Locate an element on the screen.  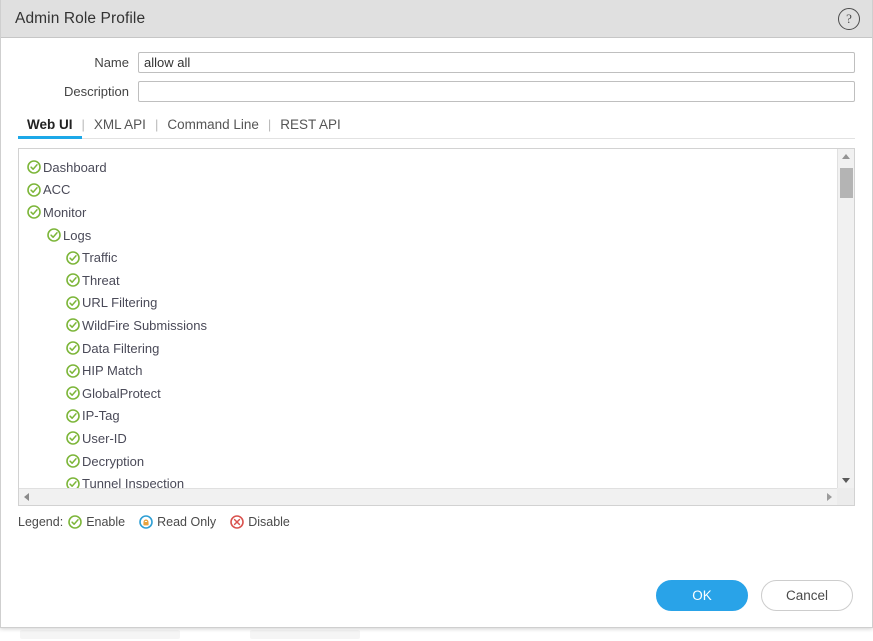
scroll-left-arrow-icon is located at coordinates (26, 497).